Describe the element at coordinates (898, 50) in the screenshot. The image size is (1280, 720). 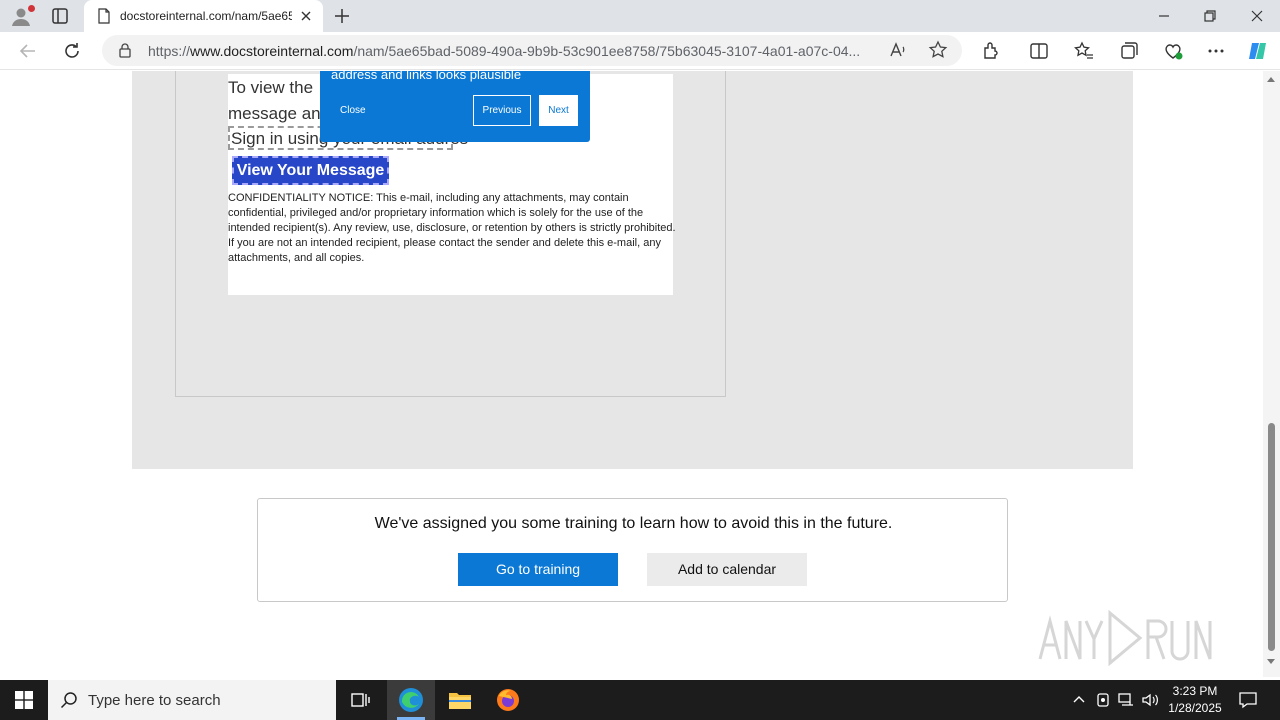
I see `read-aloud-icon` at that location.